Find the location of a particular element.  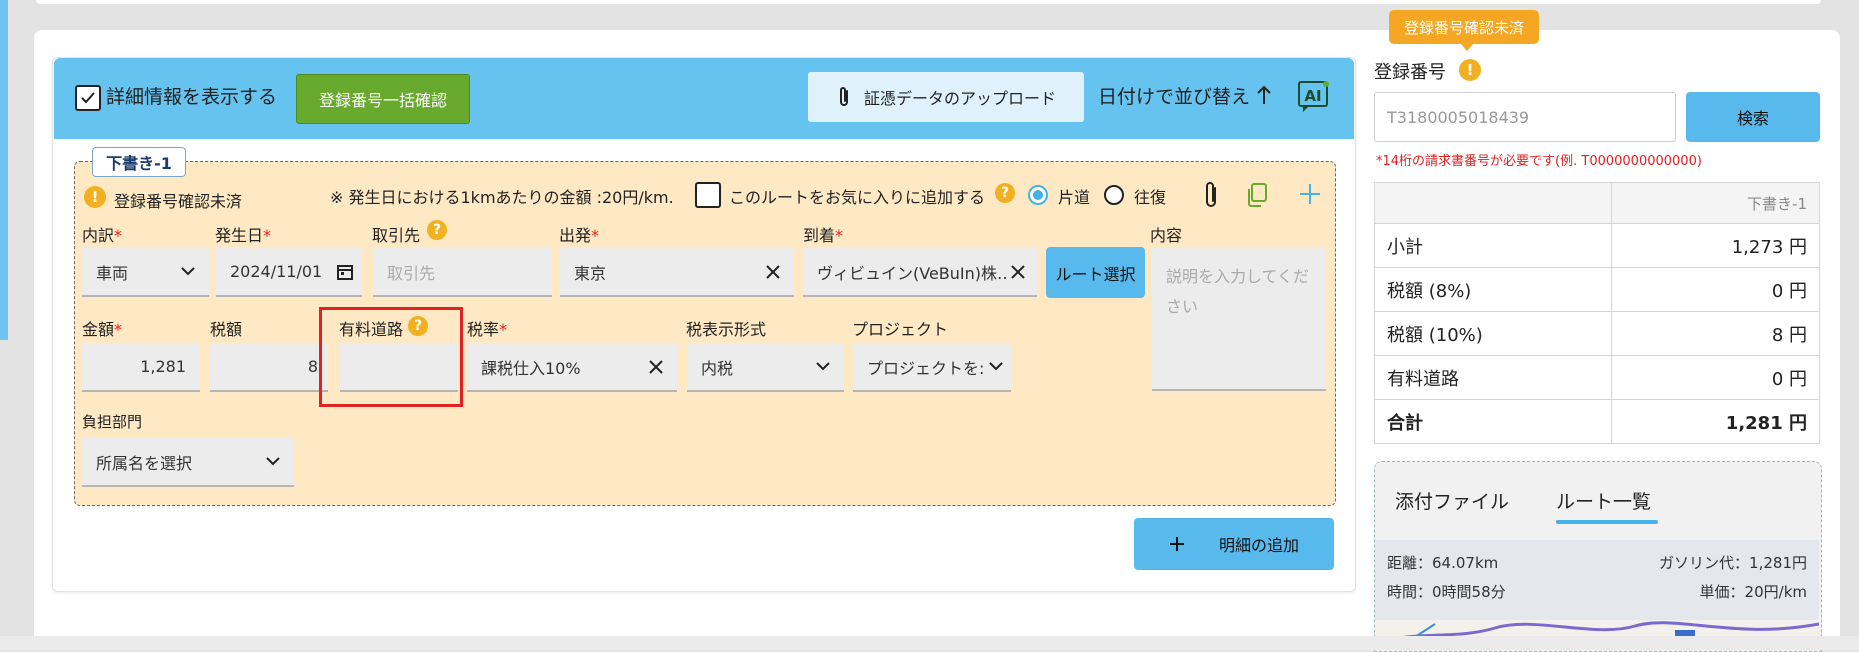

tax-display-label: 税表示形式 is located at coordinates (726, 329).